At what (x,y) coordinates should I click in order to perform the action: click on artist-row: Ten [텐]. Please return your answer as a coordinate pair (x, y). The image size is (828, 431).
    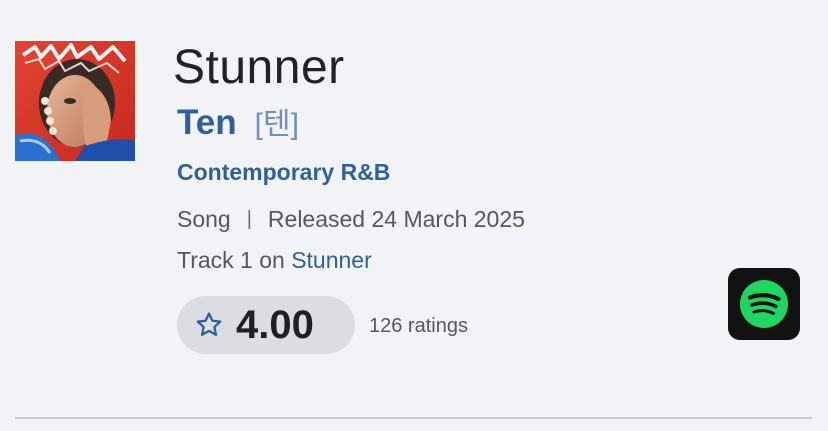
    Looking at the image, I should click on (238, 123).